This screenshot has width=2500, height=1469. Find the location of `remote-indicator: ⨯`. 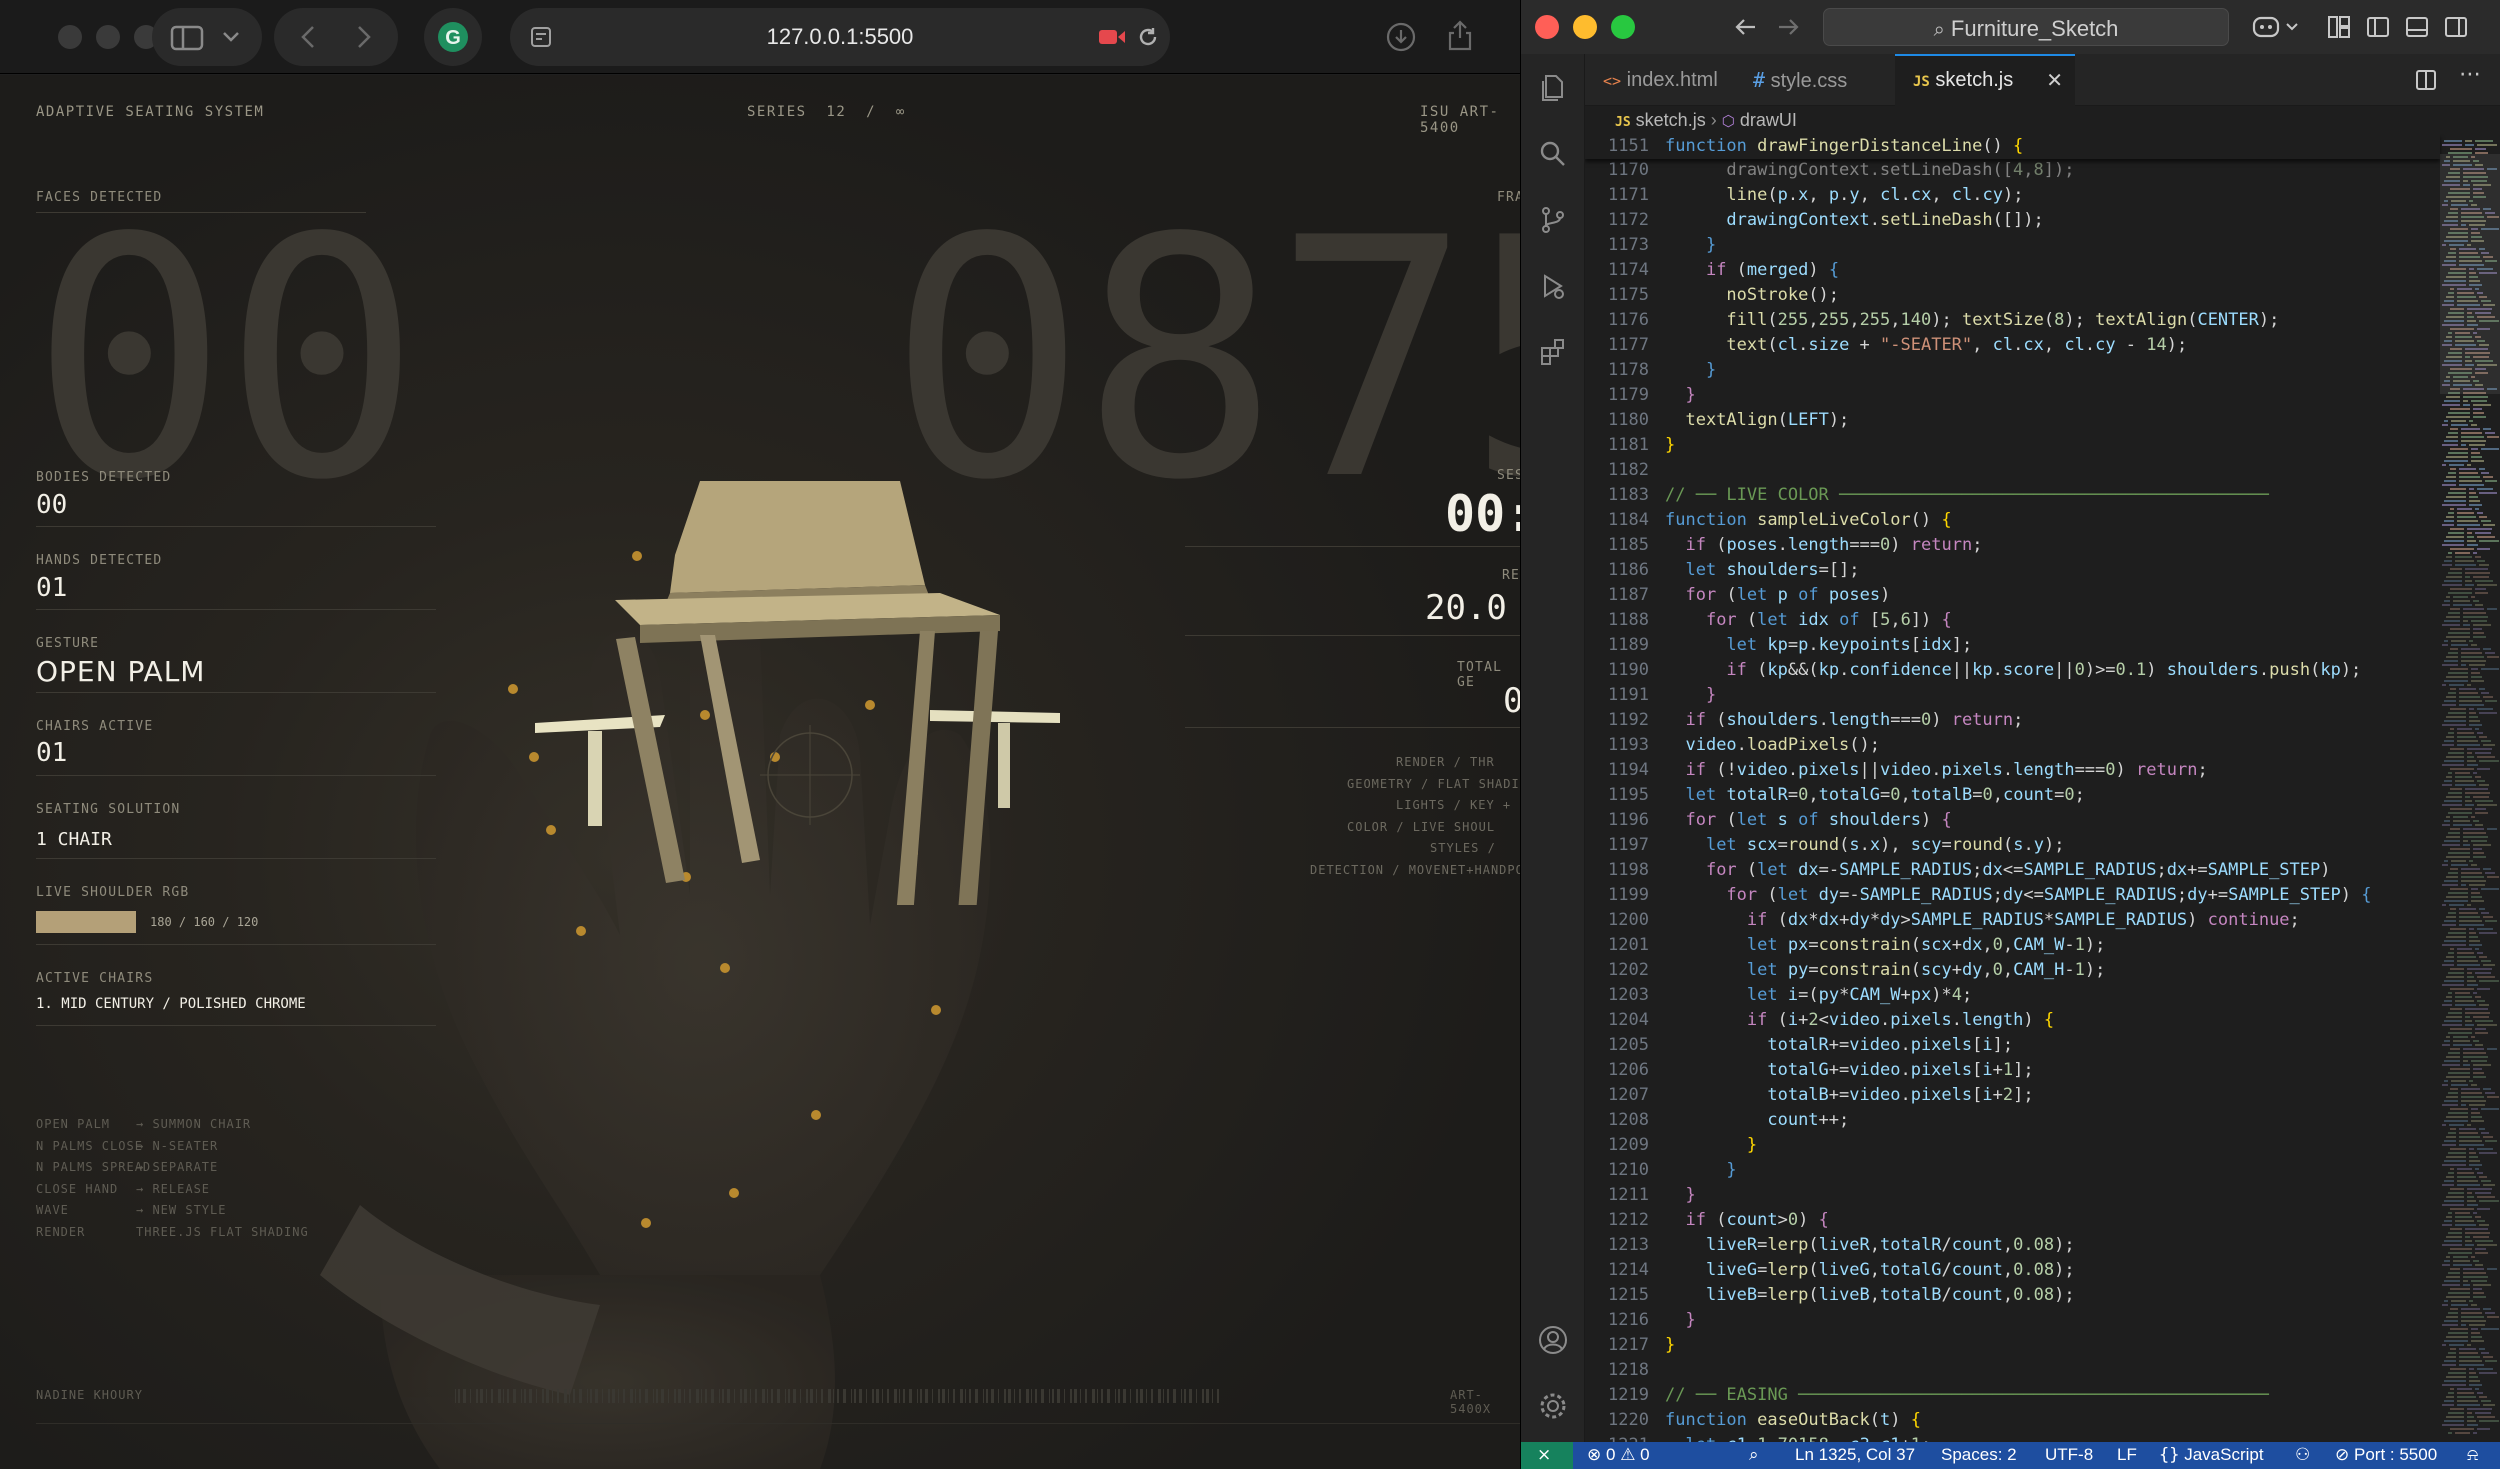

remote-indicator: ⨯ is located at coordinates (1547, 1455).